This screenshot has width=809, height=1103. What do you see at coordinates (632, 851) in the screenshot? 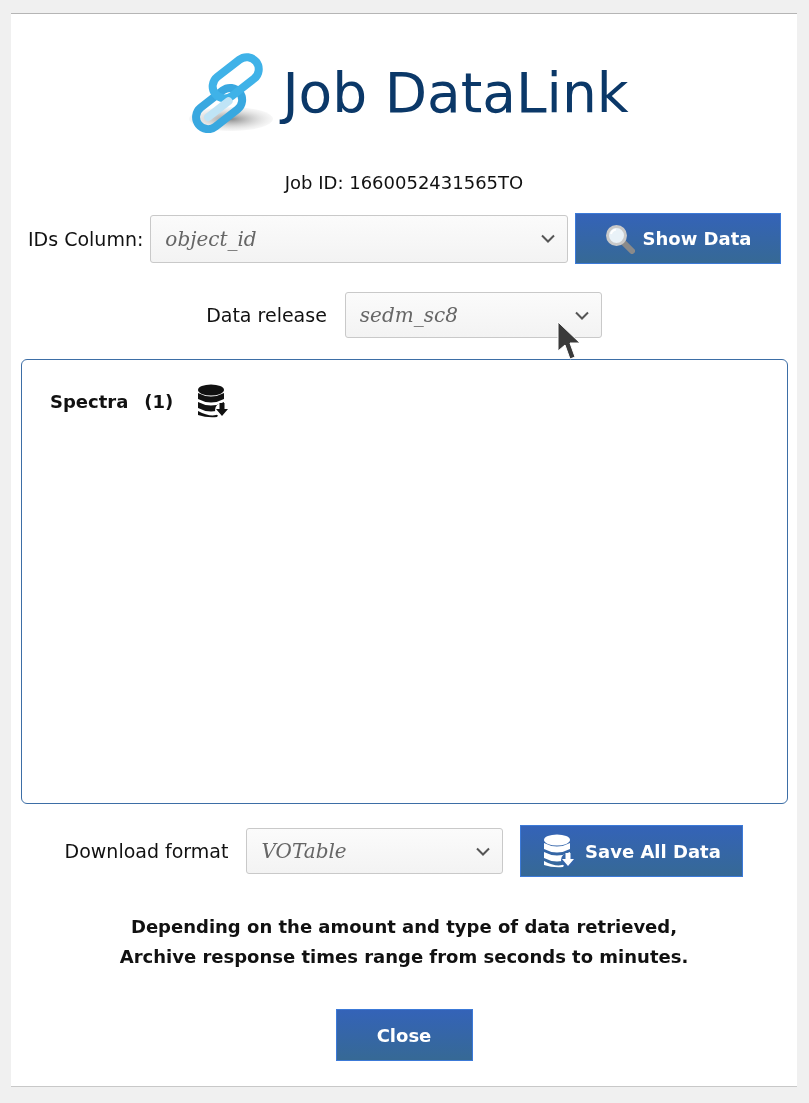
I see `save-all-data-button: Save All Data` at bounding box center [632, 851].